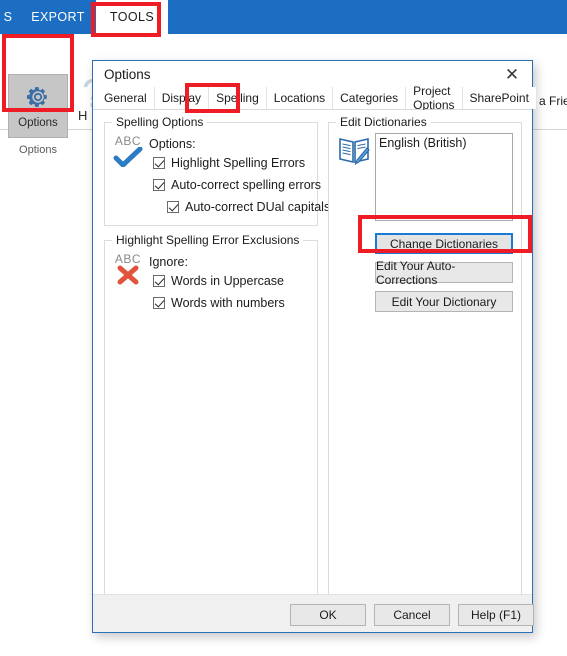 This screenshot has height=656, width=567. I want to click on edit-your-dictionary-button-label: Edit Your Dictionary, so click(444, 301).